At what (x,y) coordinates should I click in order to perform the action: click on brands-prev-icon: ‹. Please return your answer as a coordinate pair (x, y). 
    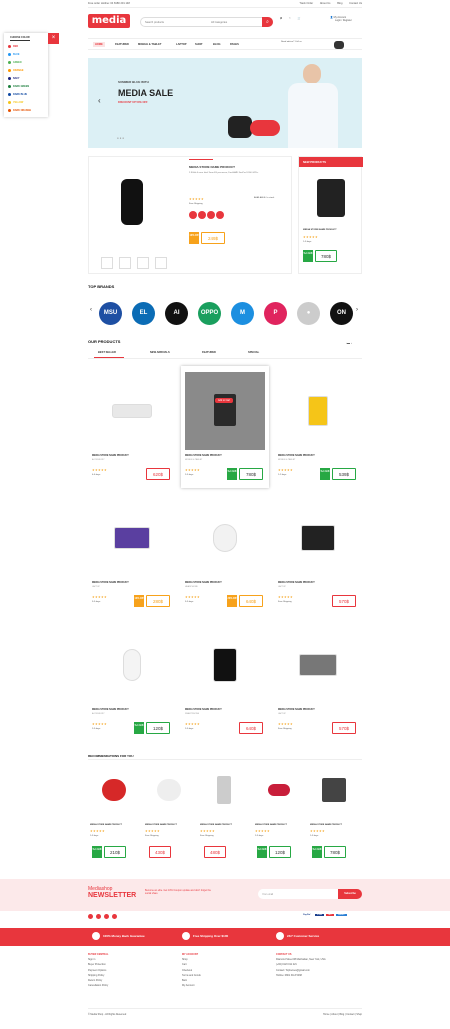
    Looking at the image, I should click on (91, 310).